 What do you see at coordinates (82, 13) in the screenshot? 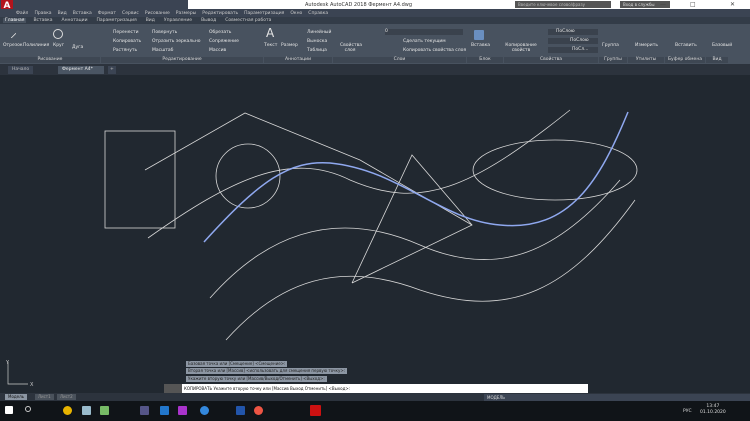
I see `menu-item: Вставка` at bounding box center [82, 13].